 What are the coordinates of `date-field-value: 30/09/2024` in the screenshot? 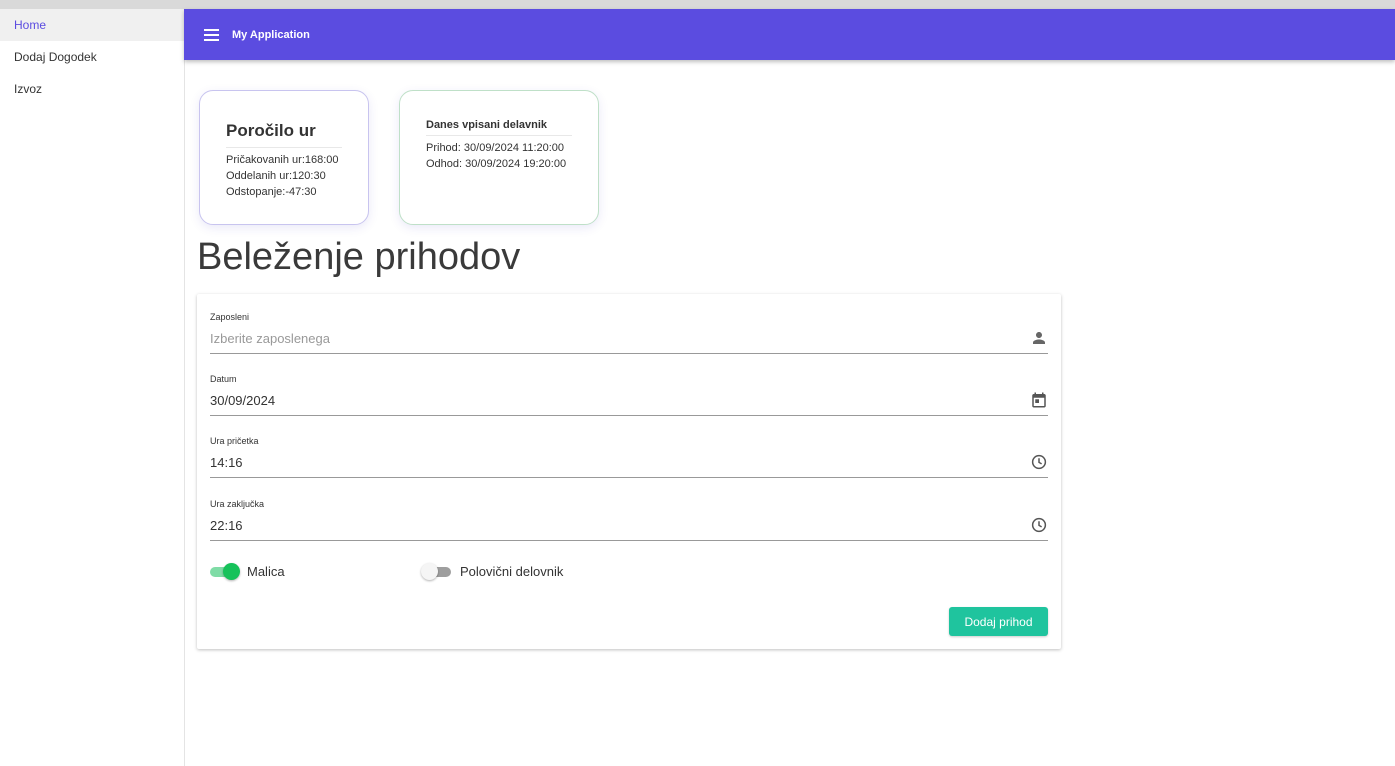 It's located at (243, 400).